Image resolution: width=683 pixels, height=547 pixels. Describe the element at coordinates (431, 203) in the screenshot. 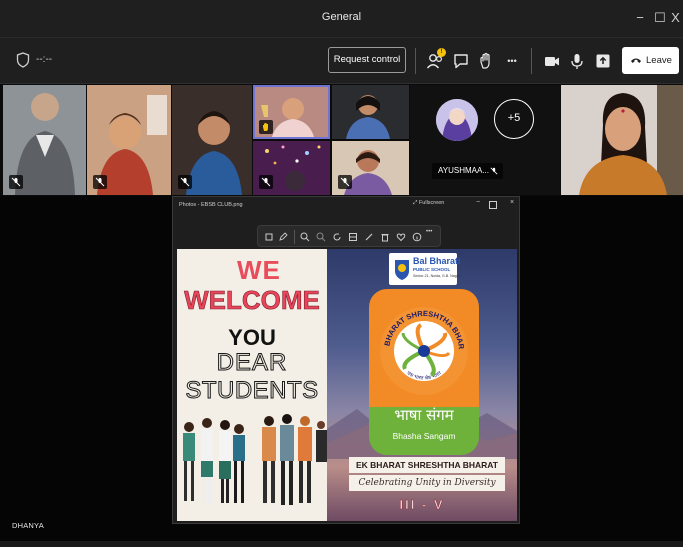

I see `fullscreen-label: Fullscreen` at that location.